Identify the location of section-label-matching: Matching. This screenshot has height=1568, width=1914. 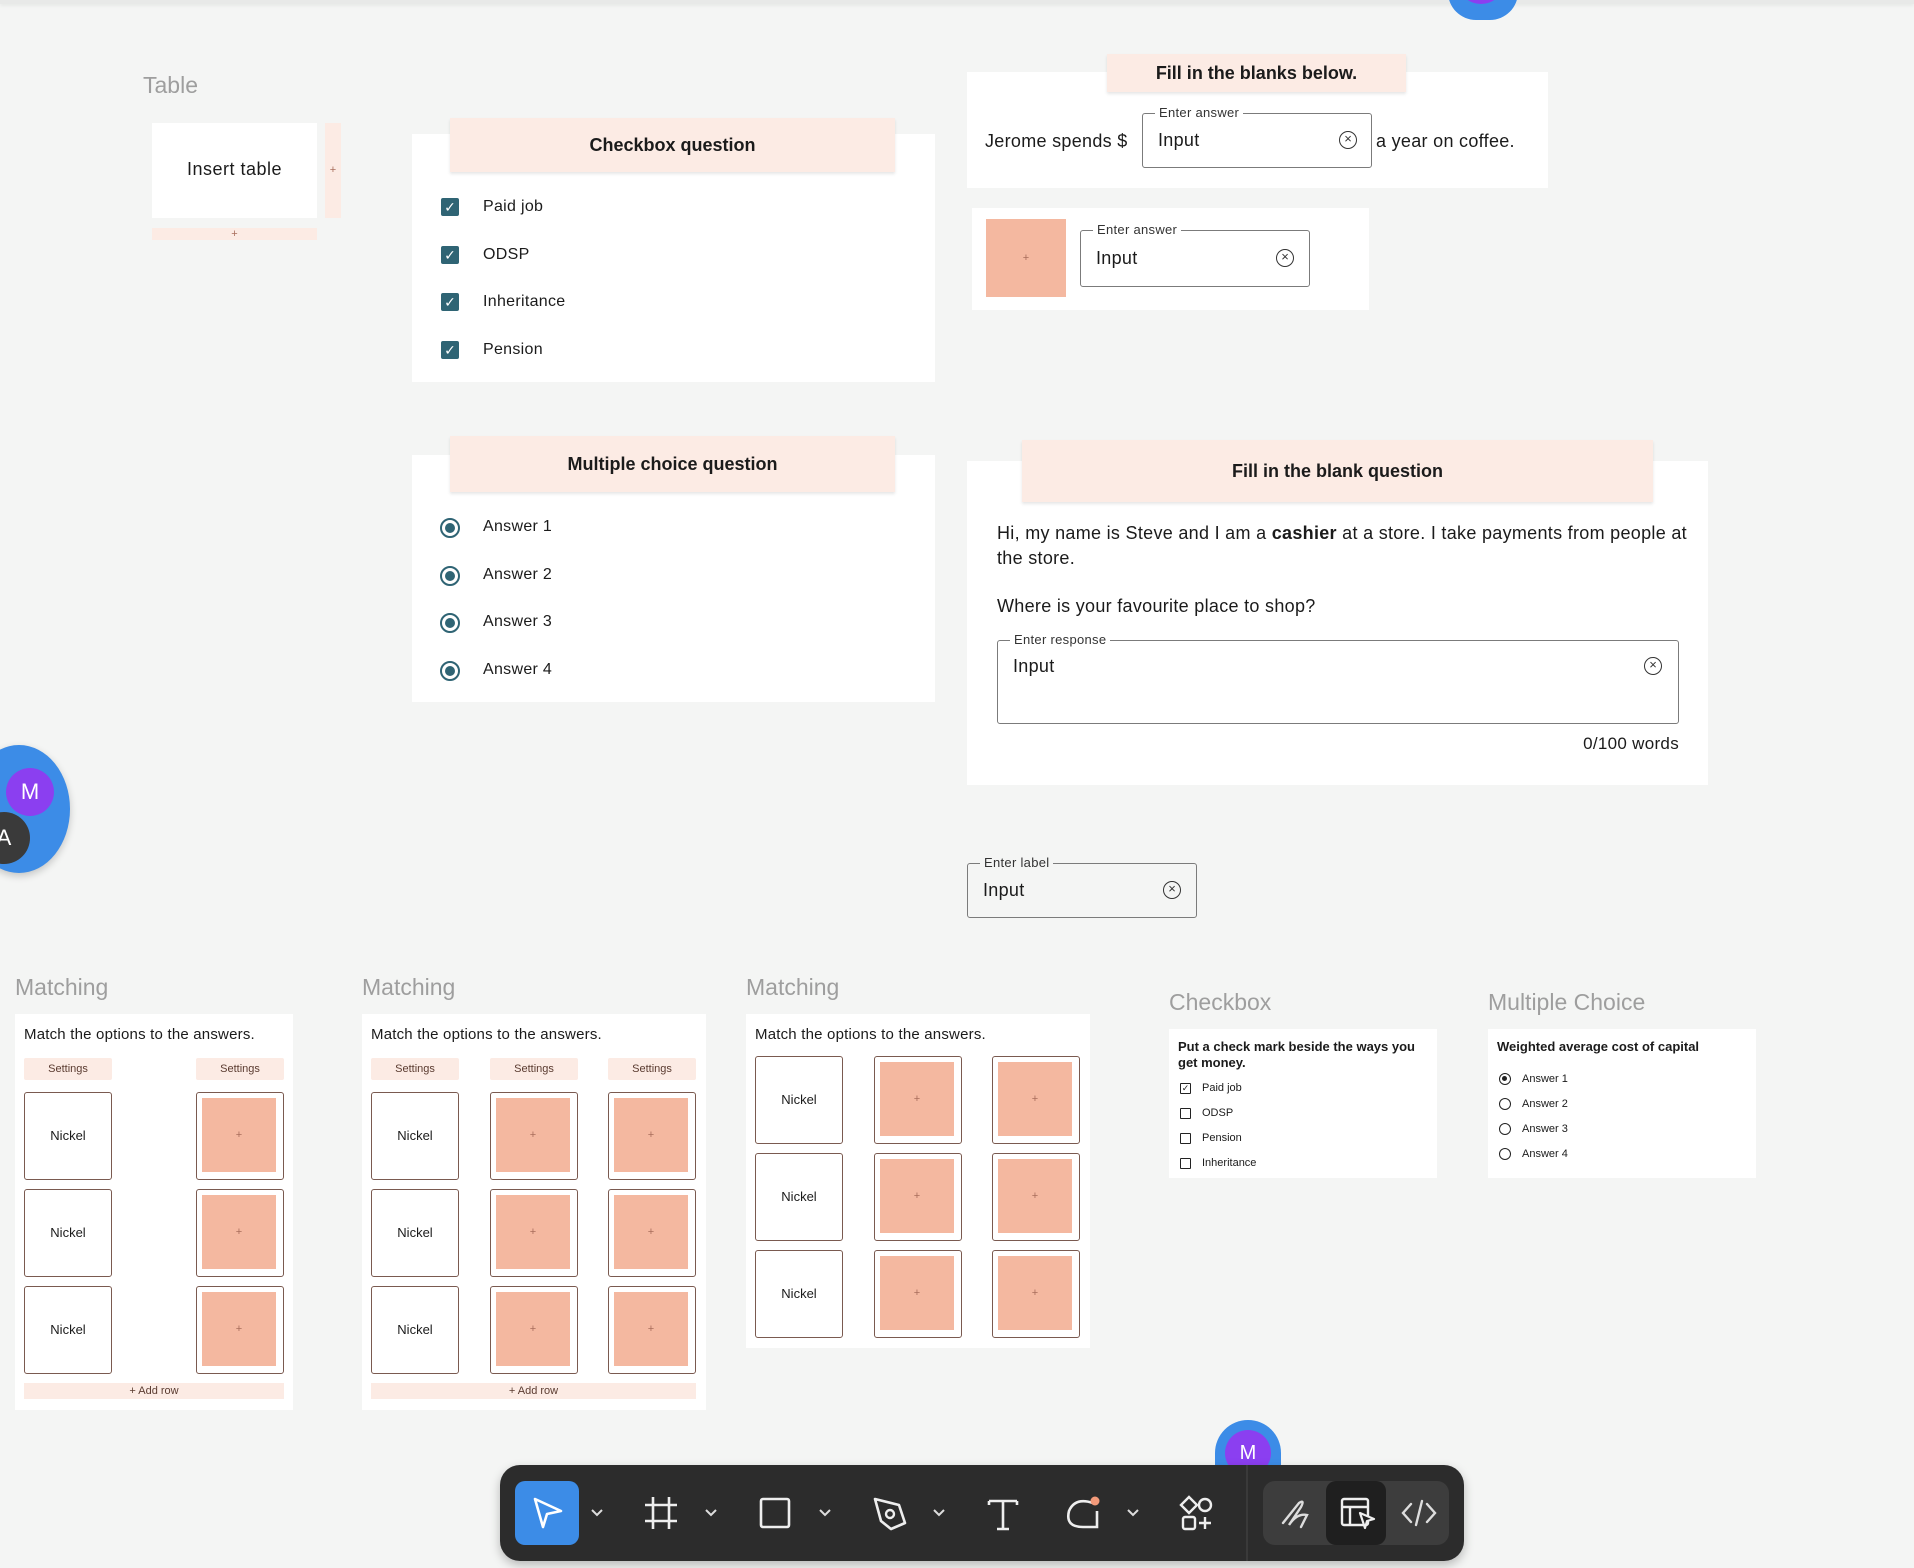
(793, 987).